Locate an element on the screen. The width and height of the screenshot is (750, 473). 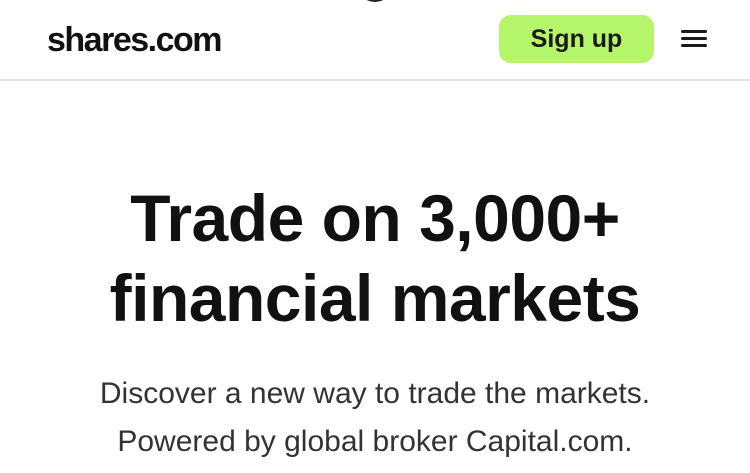
hero-title-line-2: financial markets is located at coordinates (375, 298).